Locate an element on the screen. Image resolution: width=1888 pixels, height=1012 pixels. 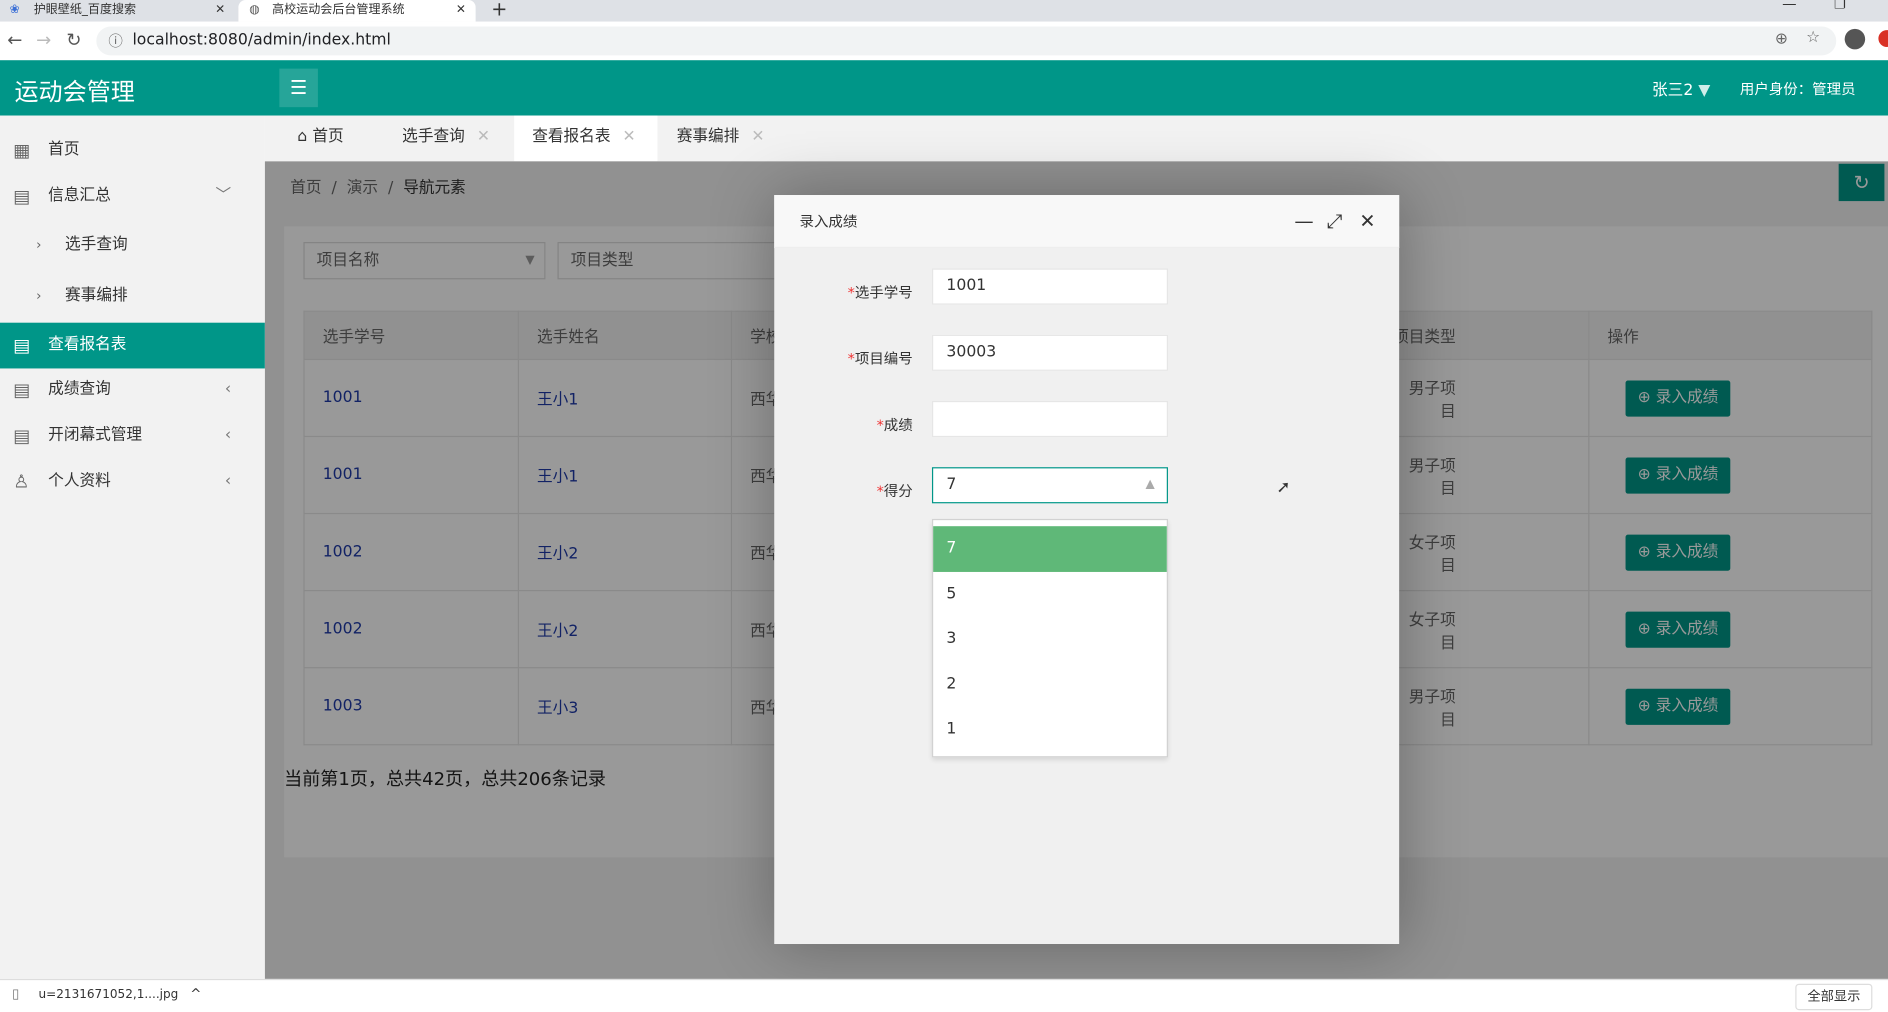
menu-toggle-button: ☰ is located at coordinates (298, 88).